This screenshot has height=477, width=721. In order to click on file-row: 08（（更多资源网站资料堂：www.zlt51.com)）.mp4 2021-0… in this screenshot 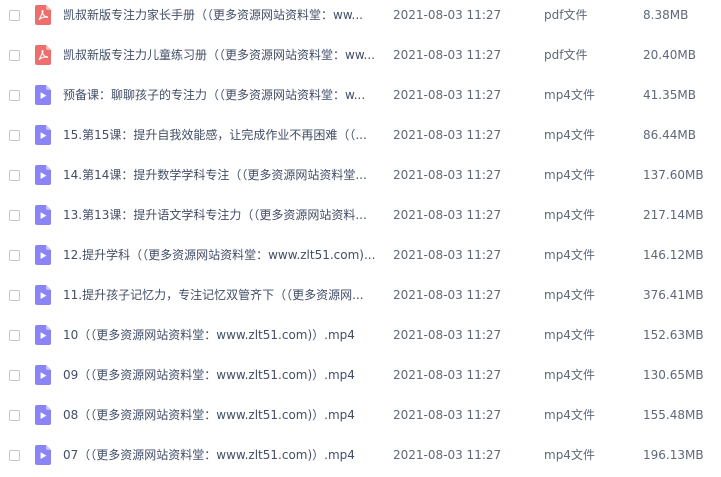, I will do `click(360, 417)`.